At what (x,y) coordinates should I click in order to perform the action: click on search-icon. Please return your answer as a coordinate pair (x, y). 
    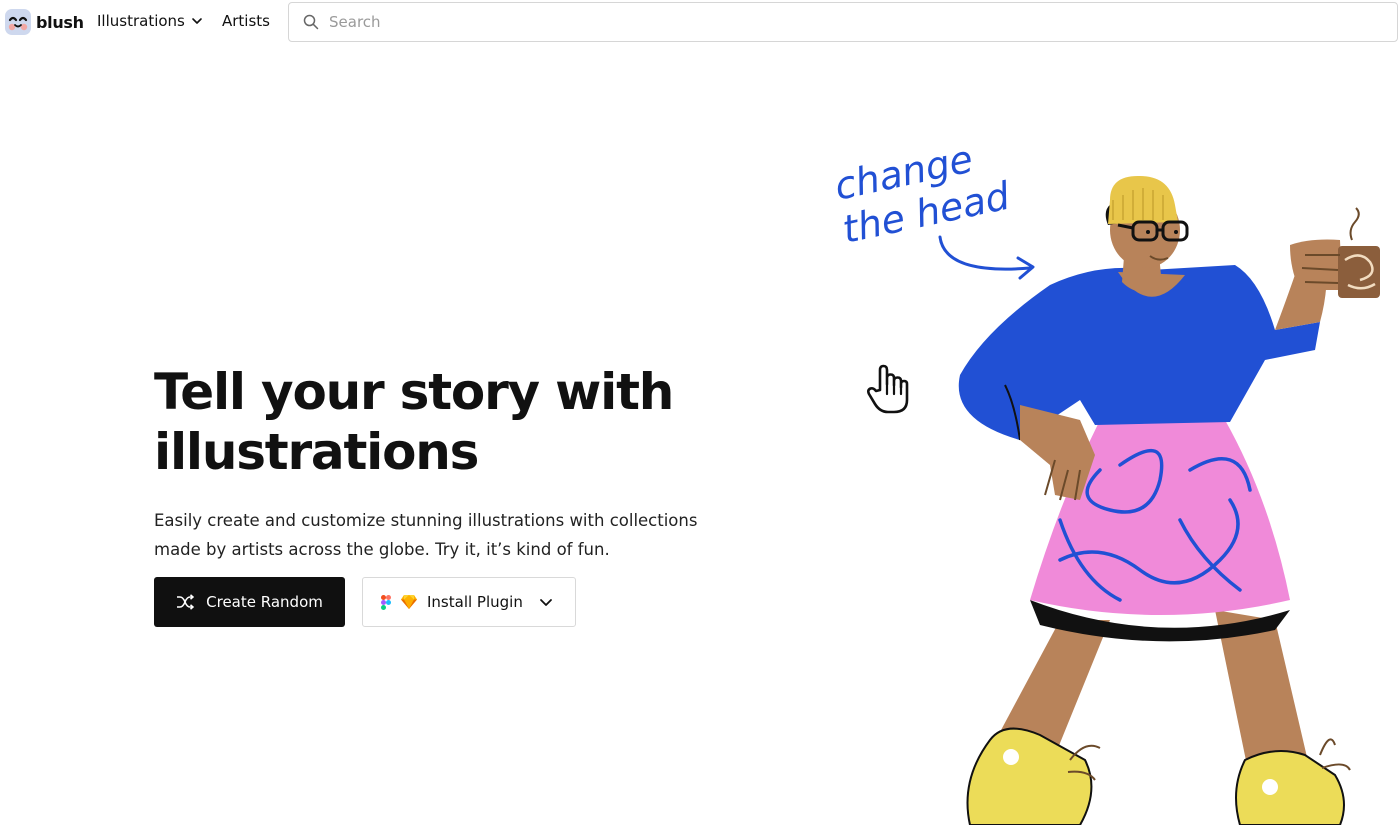
    Looking at the image, I should click on (311, 22).